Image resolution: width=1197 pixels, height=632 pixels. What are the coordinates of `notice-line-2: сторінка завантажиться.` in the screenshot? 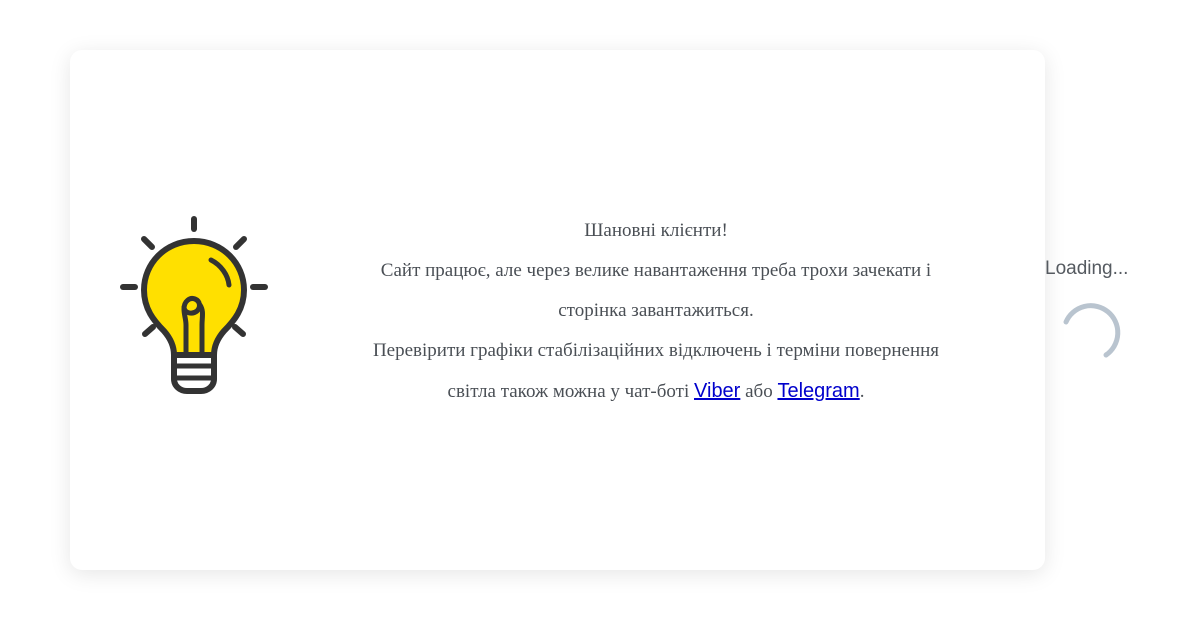 It's located at (656, 310).